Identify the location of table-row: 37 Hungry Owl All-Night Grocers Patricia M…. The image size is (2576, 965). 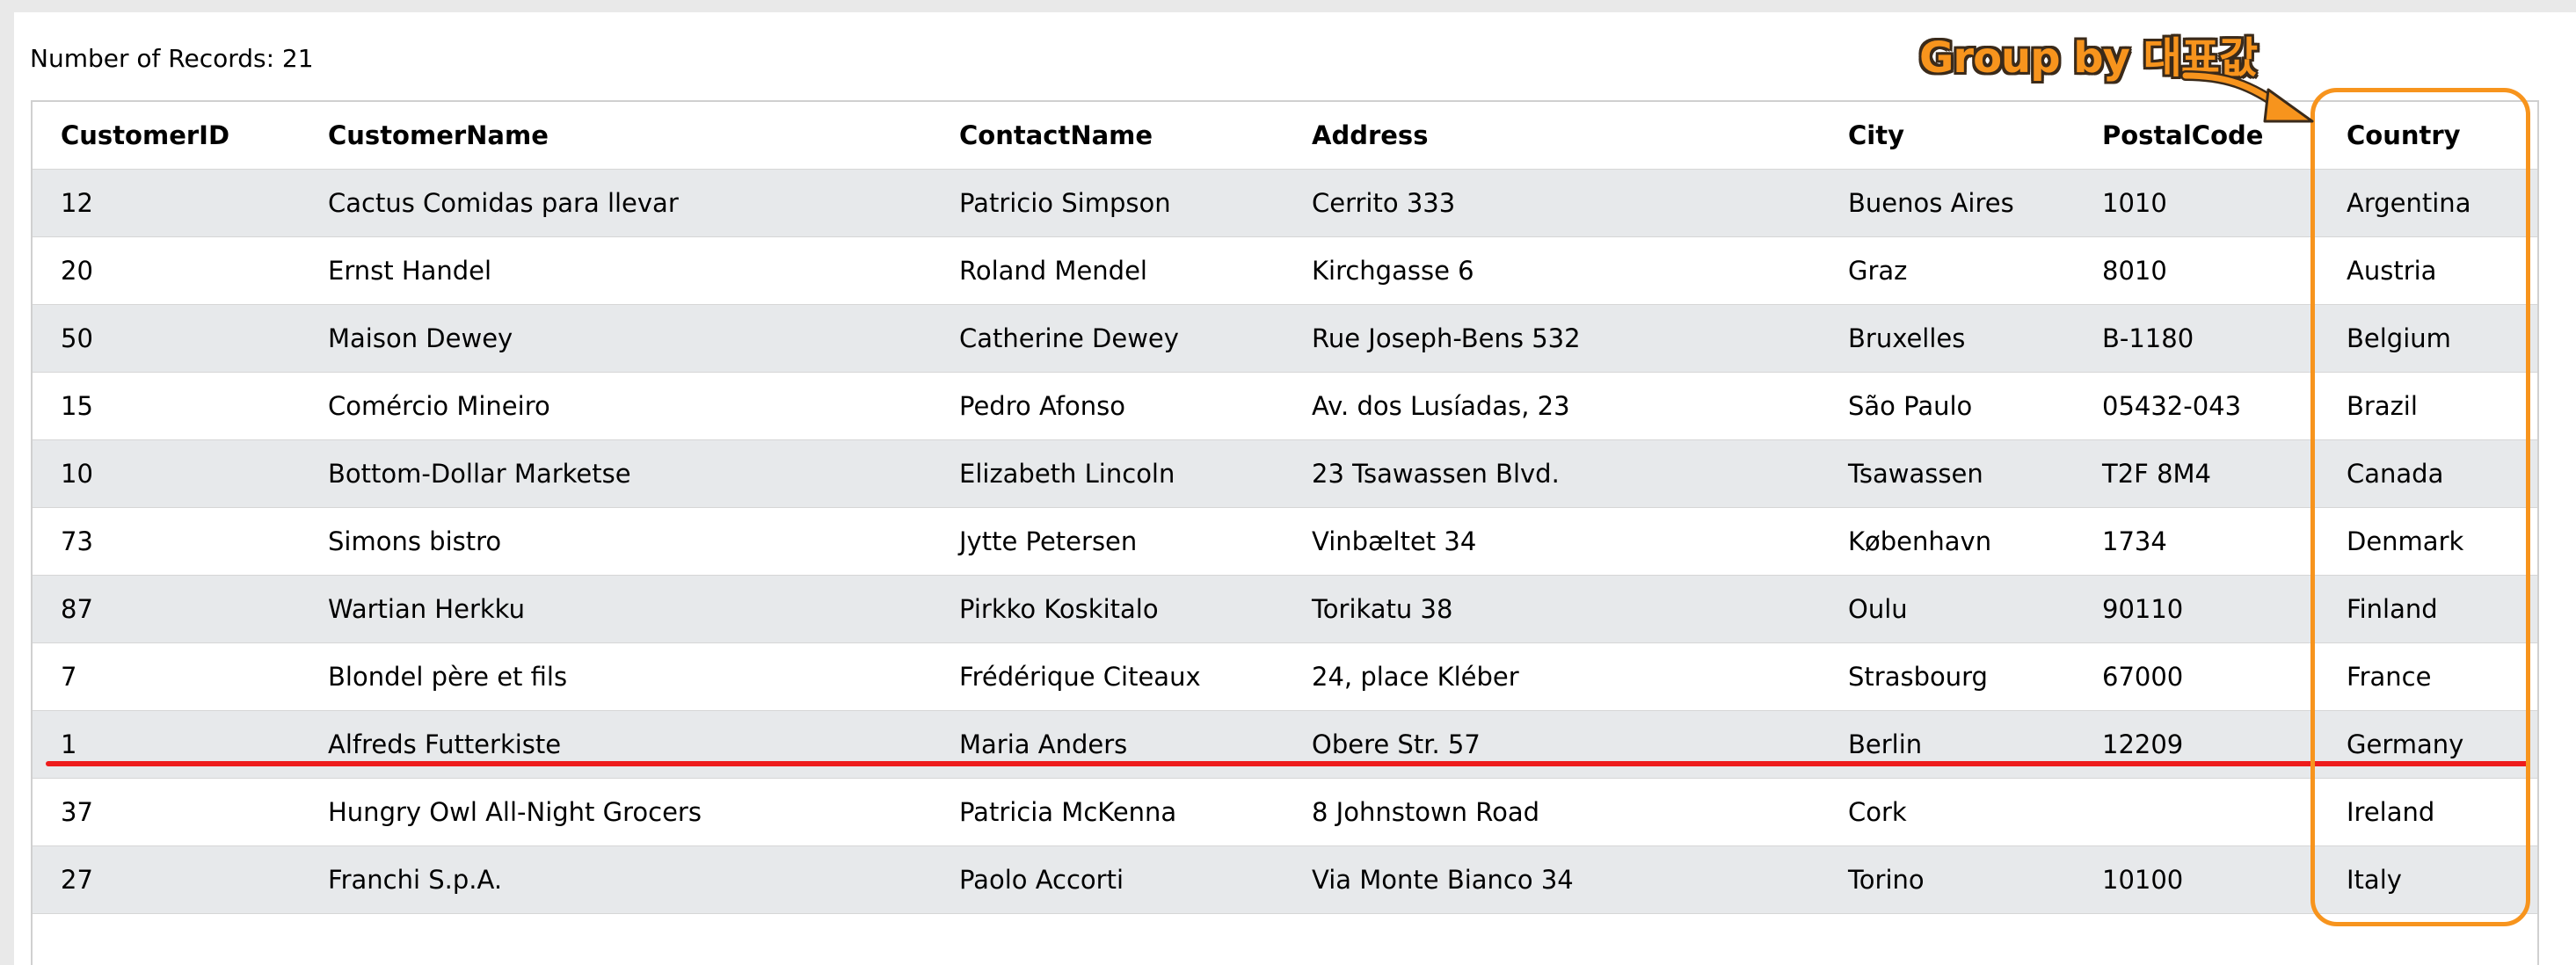
(1285, 812).